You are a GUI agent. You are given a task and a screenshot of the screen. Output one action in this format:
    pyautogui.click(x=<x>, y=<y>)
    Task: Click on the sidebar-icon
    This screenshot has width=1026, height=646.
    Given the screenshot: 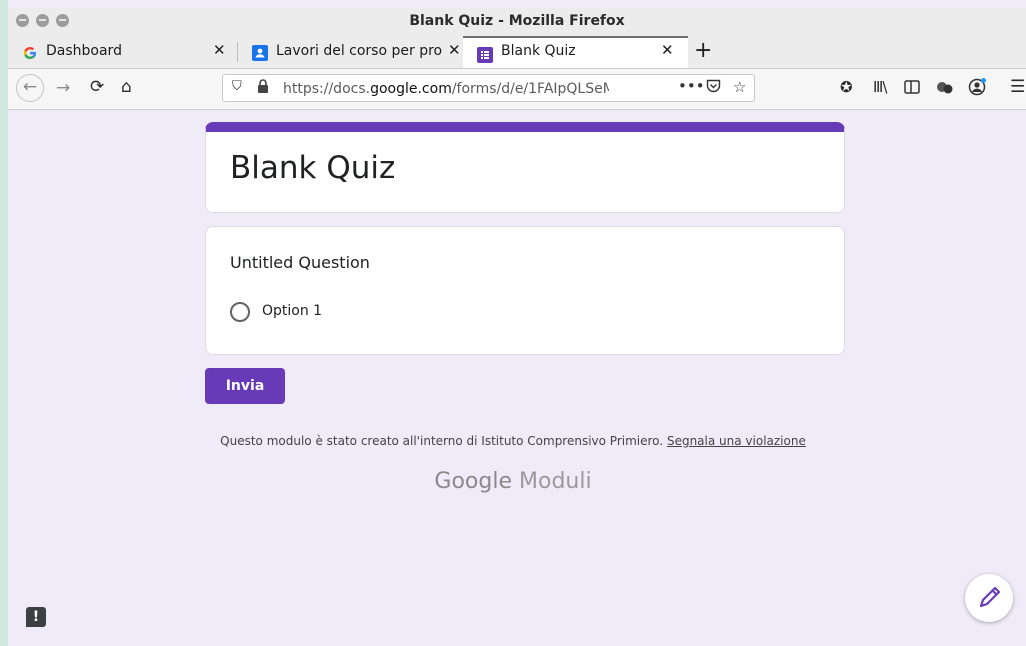 What is the action you would take?
    pyautogui.click(x=912, y=89)
    